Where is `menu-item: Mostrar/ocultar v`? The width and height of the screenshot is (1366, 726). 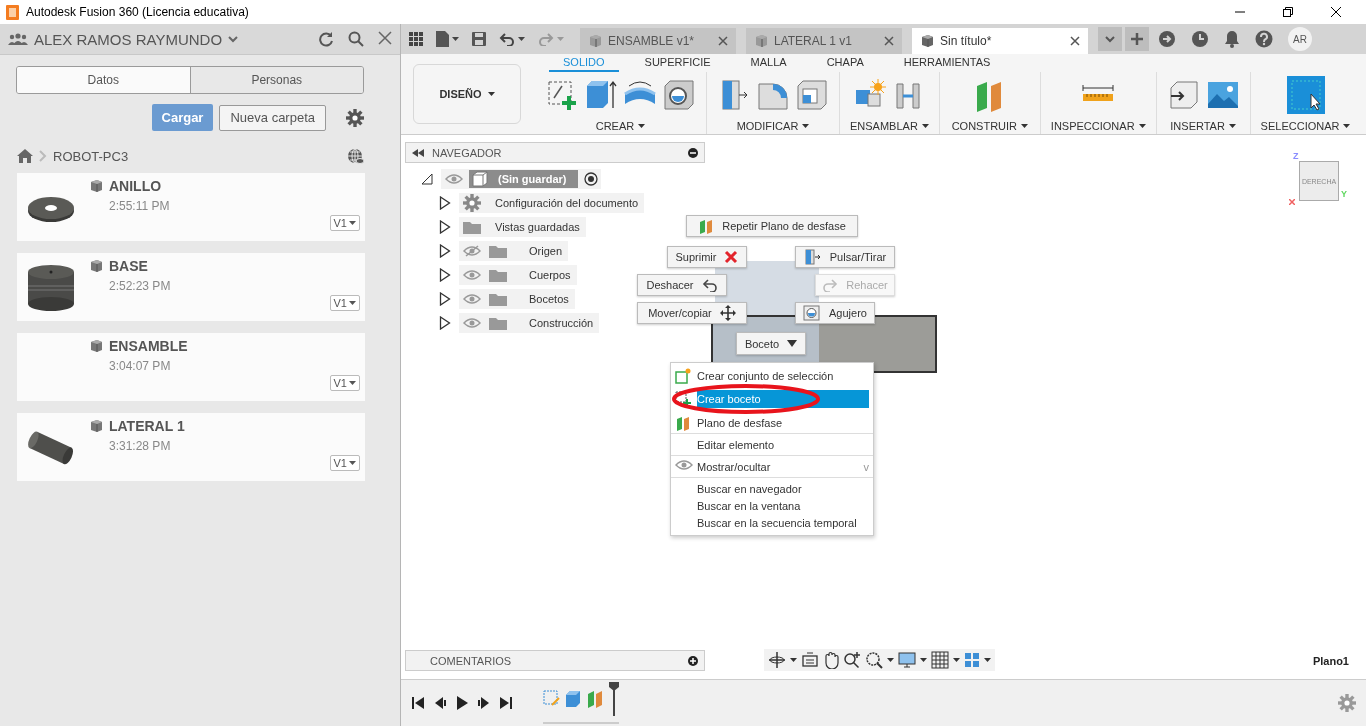
menu-item: Mostrar/ocultar v is located at coordinates (772, 466).